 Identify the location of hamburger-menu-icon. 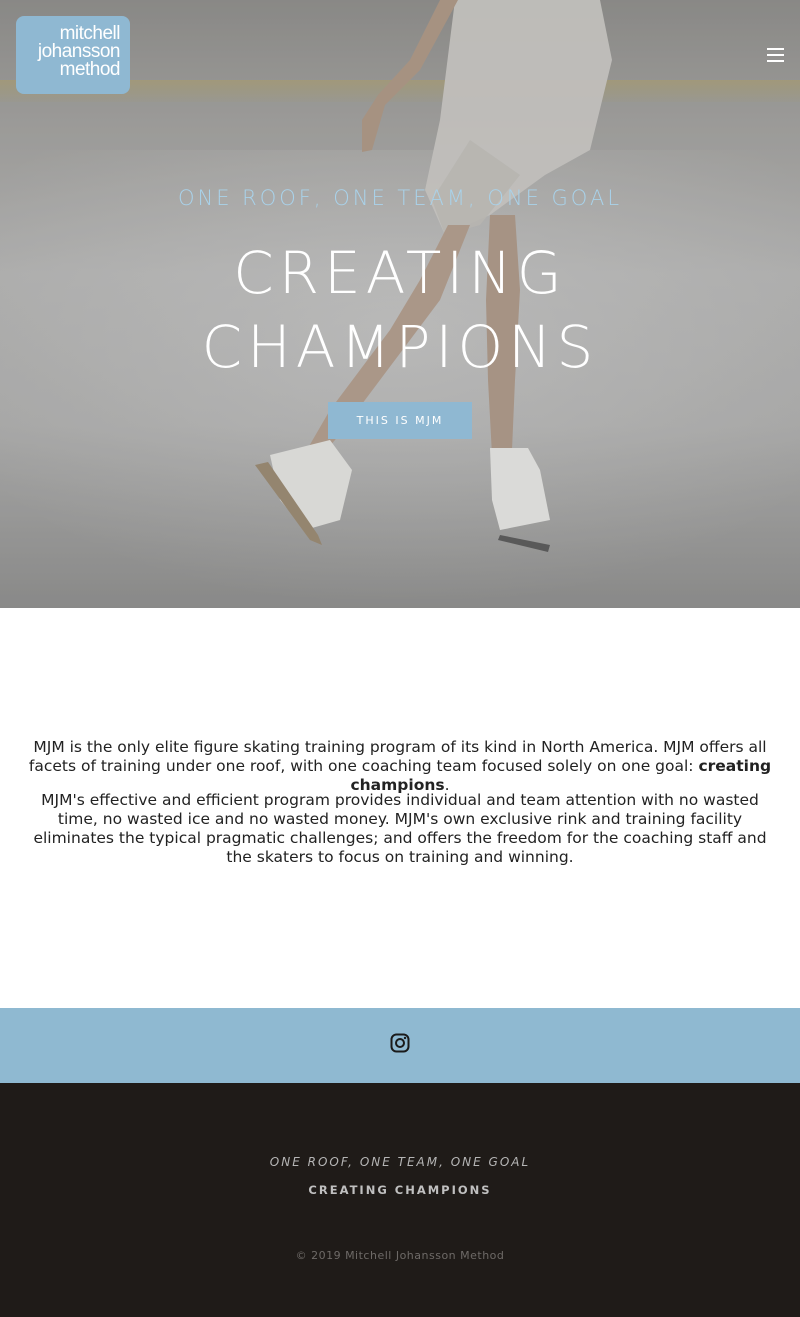
(775, 55).